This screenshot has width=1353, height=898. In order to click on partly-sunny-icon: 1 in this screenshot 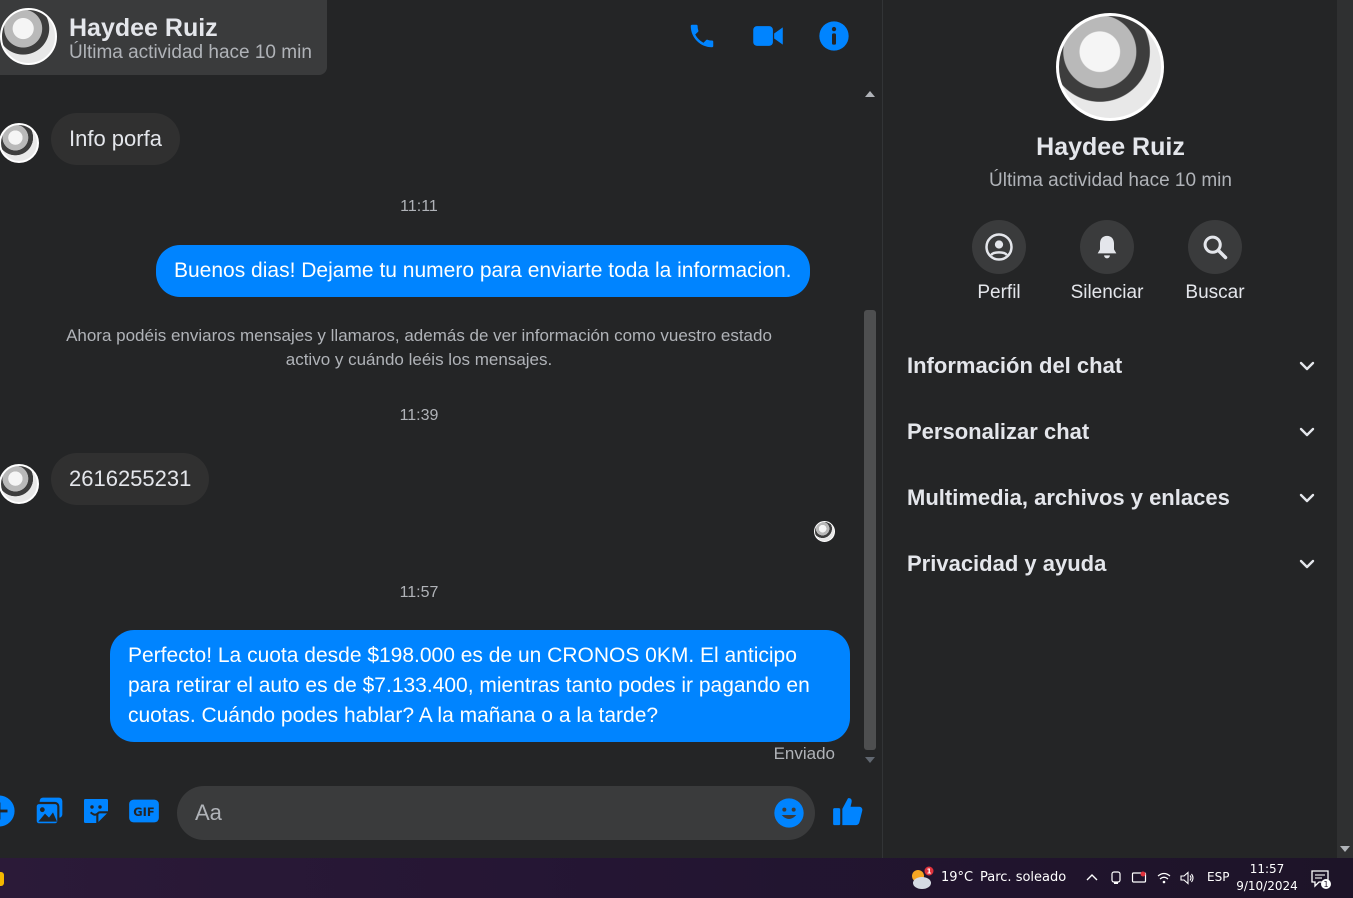, I will do `click(923, 877)`.